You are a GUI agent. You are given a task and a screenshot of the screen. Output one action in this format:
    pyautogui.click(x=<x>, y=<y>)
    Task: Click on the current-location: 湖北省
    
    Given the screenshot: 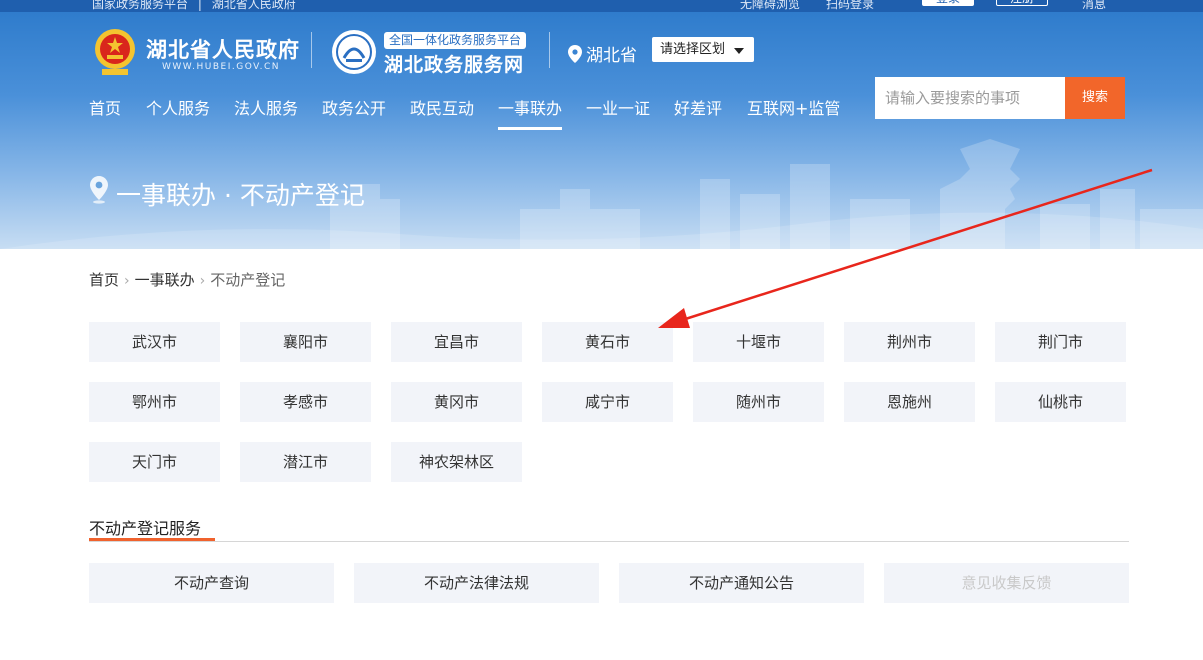 What is the action you would take?
    pyautogui.click(x=611, y=56)
    